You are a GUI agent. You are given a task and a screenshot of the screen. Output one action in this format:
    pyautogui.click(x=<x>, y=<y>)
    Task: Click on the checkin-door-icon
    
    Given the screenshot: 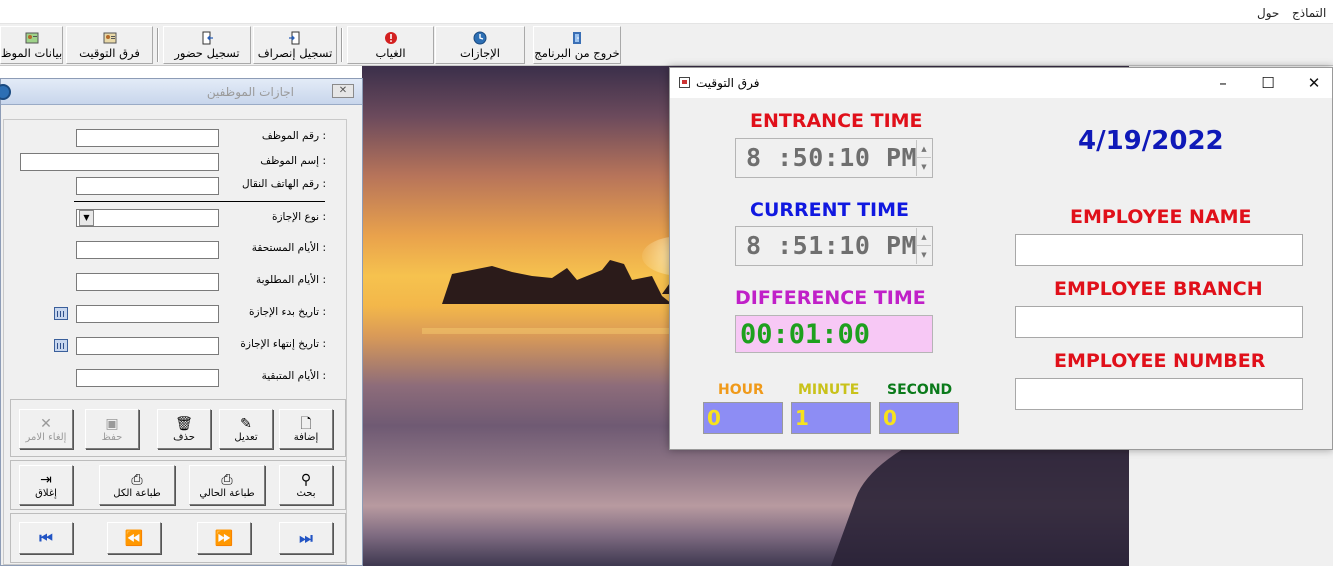 What is the action you would take?
    pyautogui.click(x=207, y=37)
    